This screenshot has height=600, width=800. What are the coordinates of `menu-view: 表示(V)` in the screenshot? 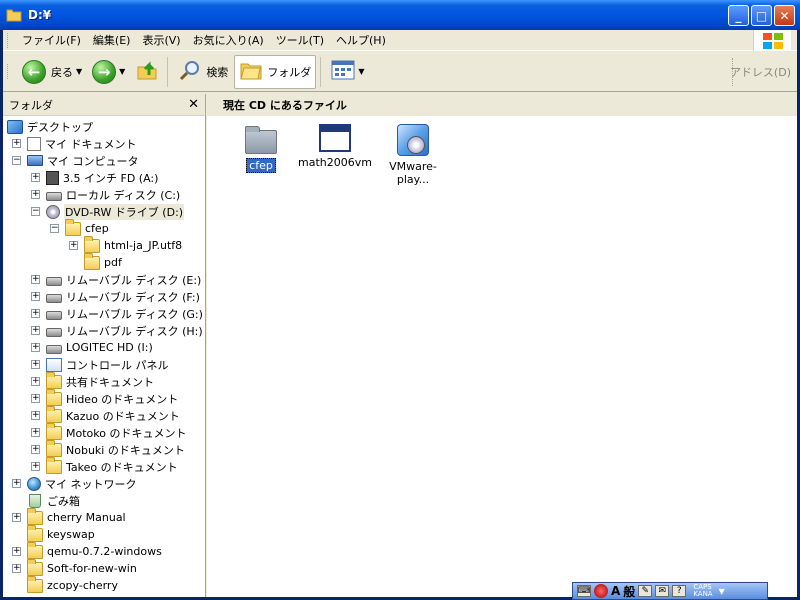 It's located at (161, 40).